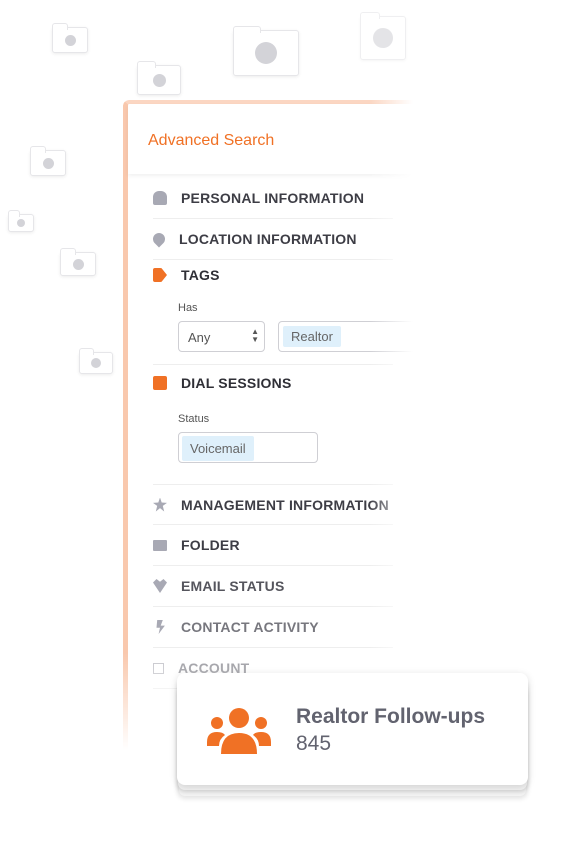 Image resolution: width=565 pixels, height=865 pixels. Describe the element at coordinates (160, 545) in the screenshot. I see `folder-icon` at that location.